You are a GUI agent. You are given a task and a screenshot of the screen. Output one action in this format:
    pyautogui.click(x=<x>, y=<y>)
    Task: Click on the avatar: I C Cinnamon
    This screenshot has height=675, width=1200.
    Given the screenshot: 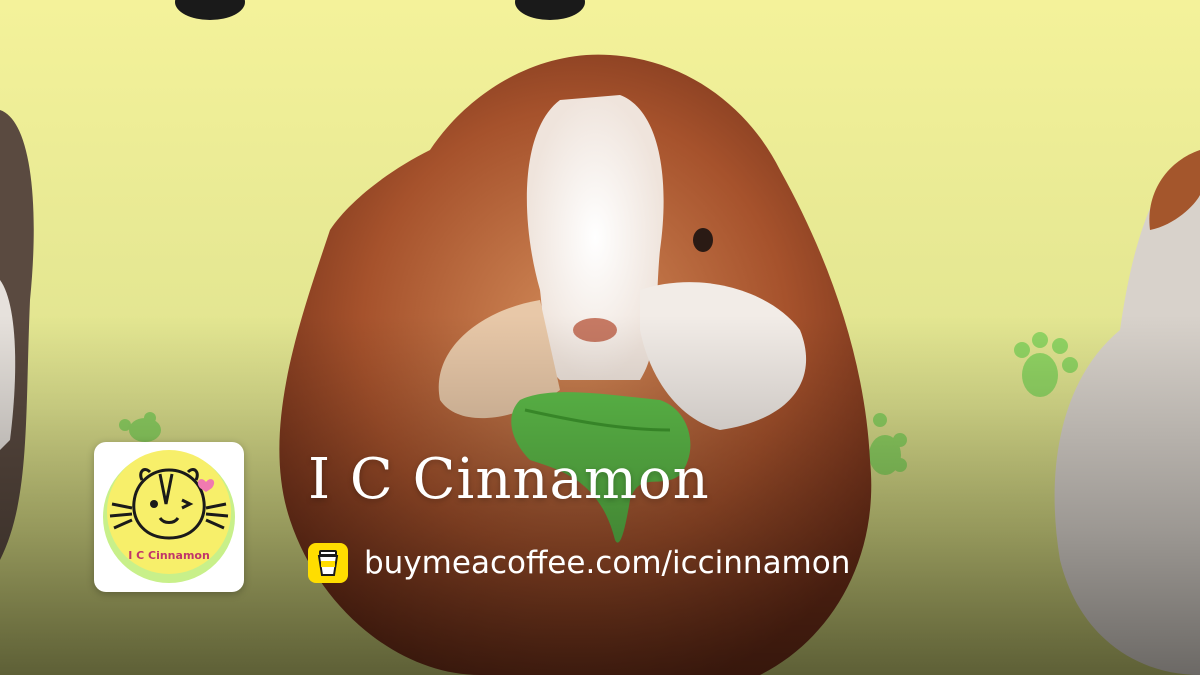 What is the action you would take?
    pyautogui.click(x=169, y=517)
    